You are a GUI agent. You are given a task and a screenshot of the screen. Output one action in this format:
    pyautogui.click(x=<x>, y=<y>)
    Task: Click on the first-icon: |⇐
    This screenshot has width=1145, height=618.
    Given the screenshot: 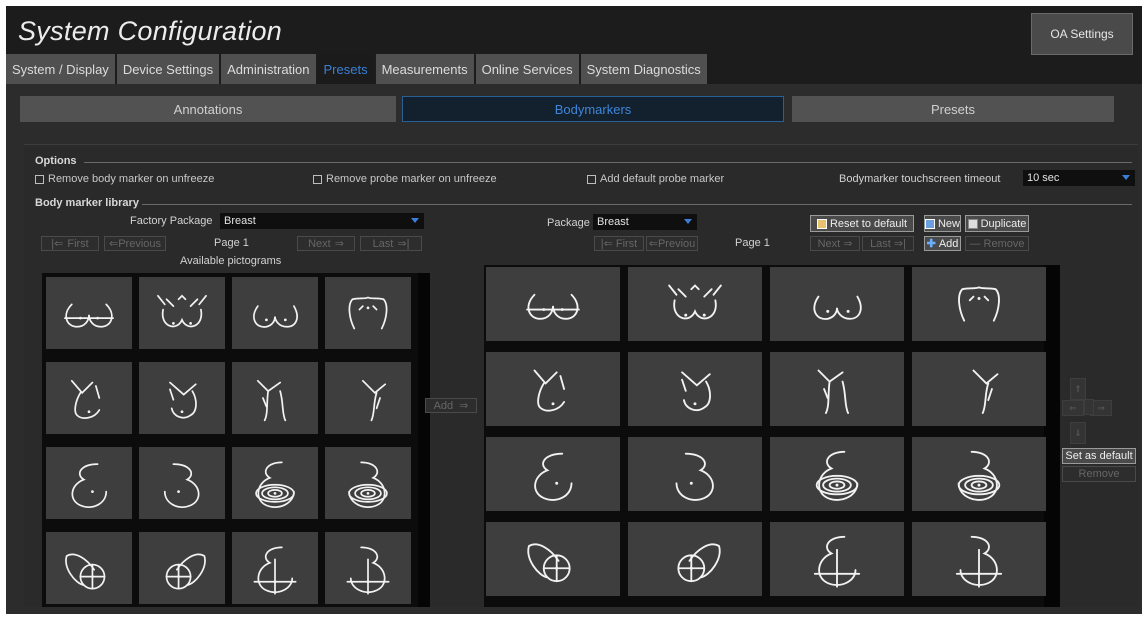 What is the action you would take?
    pyautogui.click(x=606, y=244)
    